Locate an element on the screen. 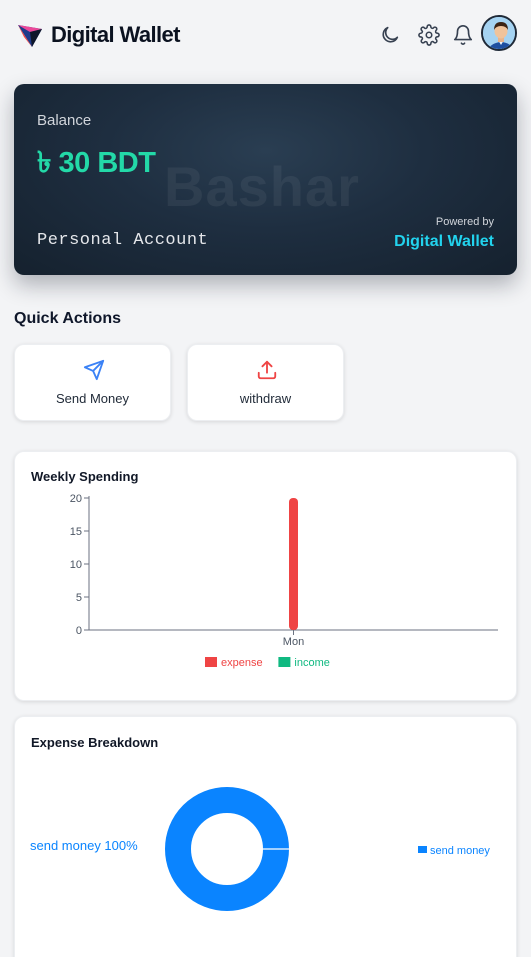 The image size is (531, 957). expense-breakdown-chart: send money 100% send money is located at coordinates (260, 849).